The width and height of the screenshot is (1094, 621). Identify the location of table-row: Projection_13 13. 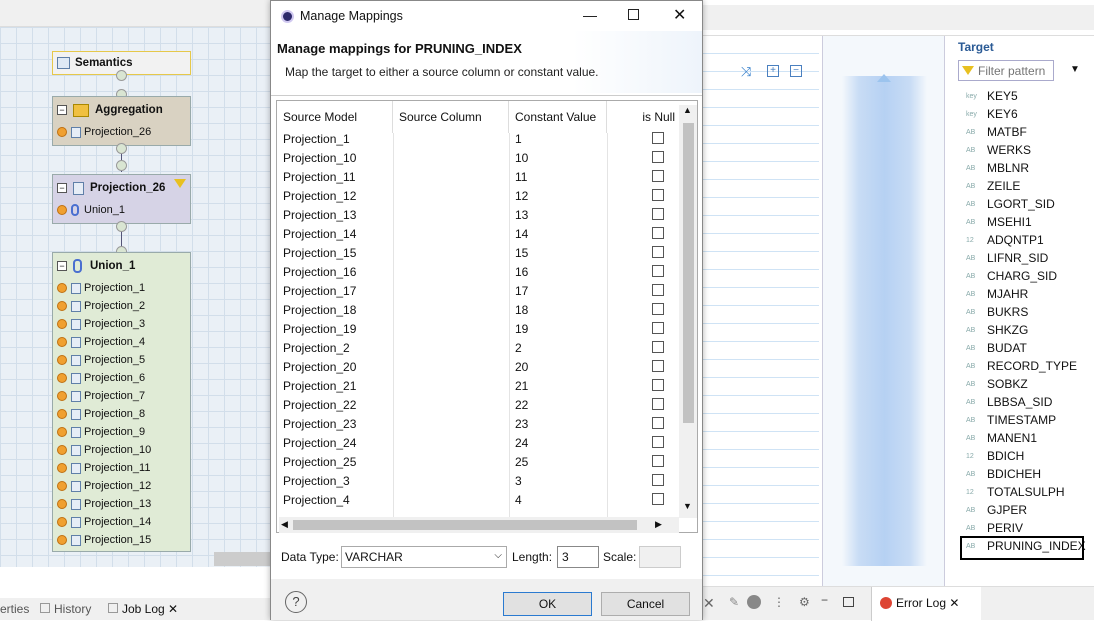
(477, 215).